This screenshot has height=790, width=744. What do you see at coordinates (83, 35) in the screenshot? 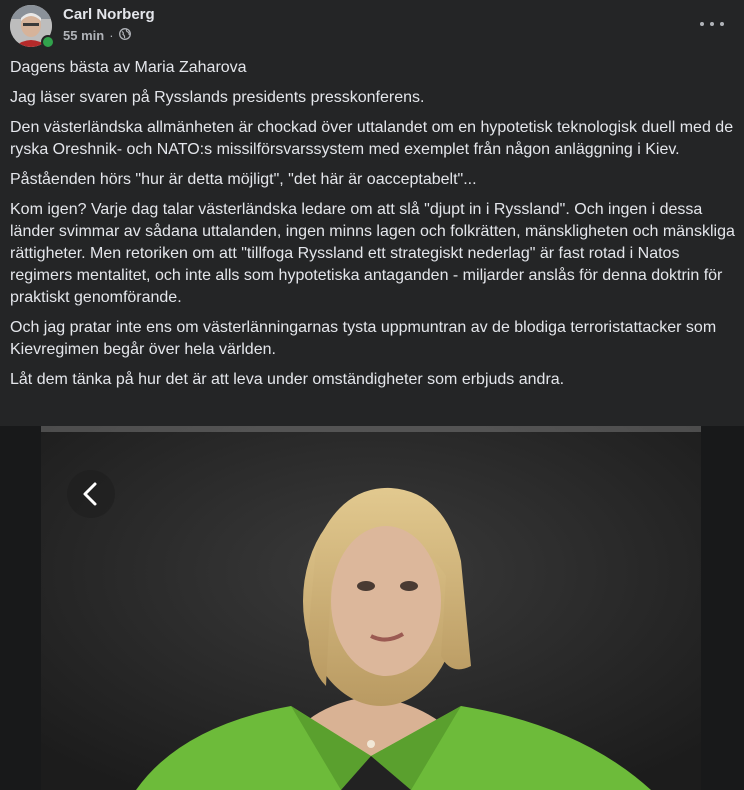
I see `post-timestamp: 55 min` at bounding box center [83, 35].